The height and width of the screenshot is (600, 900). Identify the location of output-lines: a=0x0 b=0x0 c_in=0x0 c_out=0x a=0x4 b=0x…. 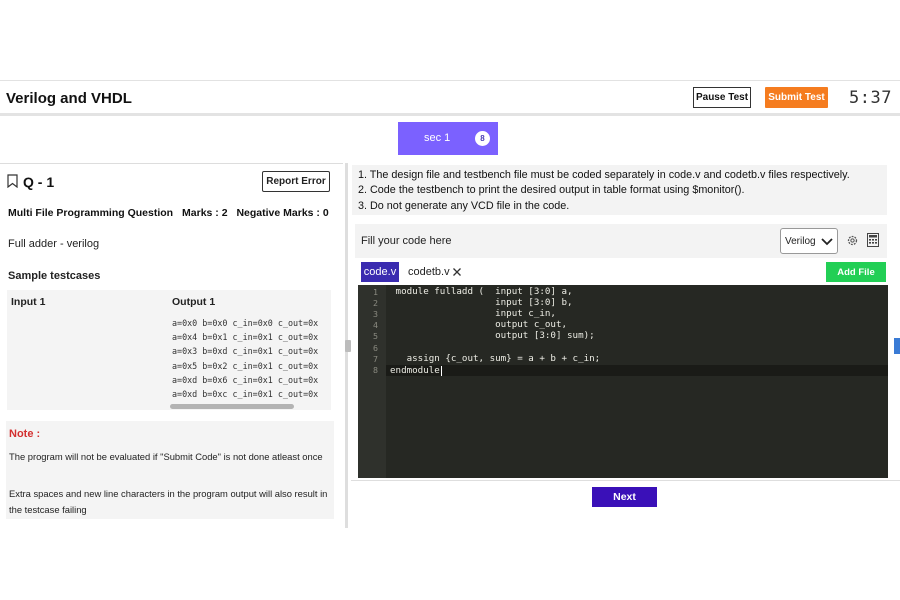
(245, 360).